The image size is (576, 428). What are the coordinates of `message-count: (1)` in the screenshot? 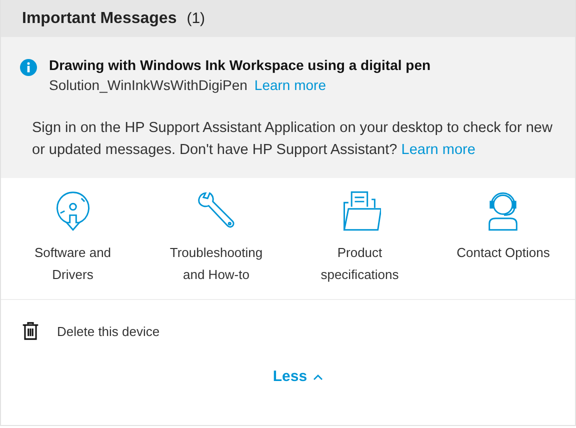 It's located at (196, 18).